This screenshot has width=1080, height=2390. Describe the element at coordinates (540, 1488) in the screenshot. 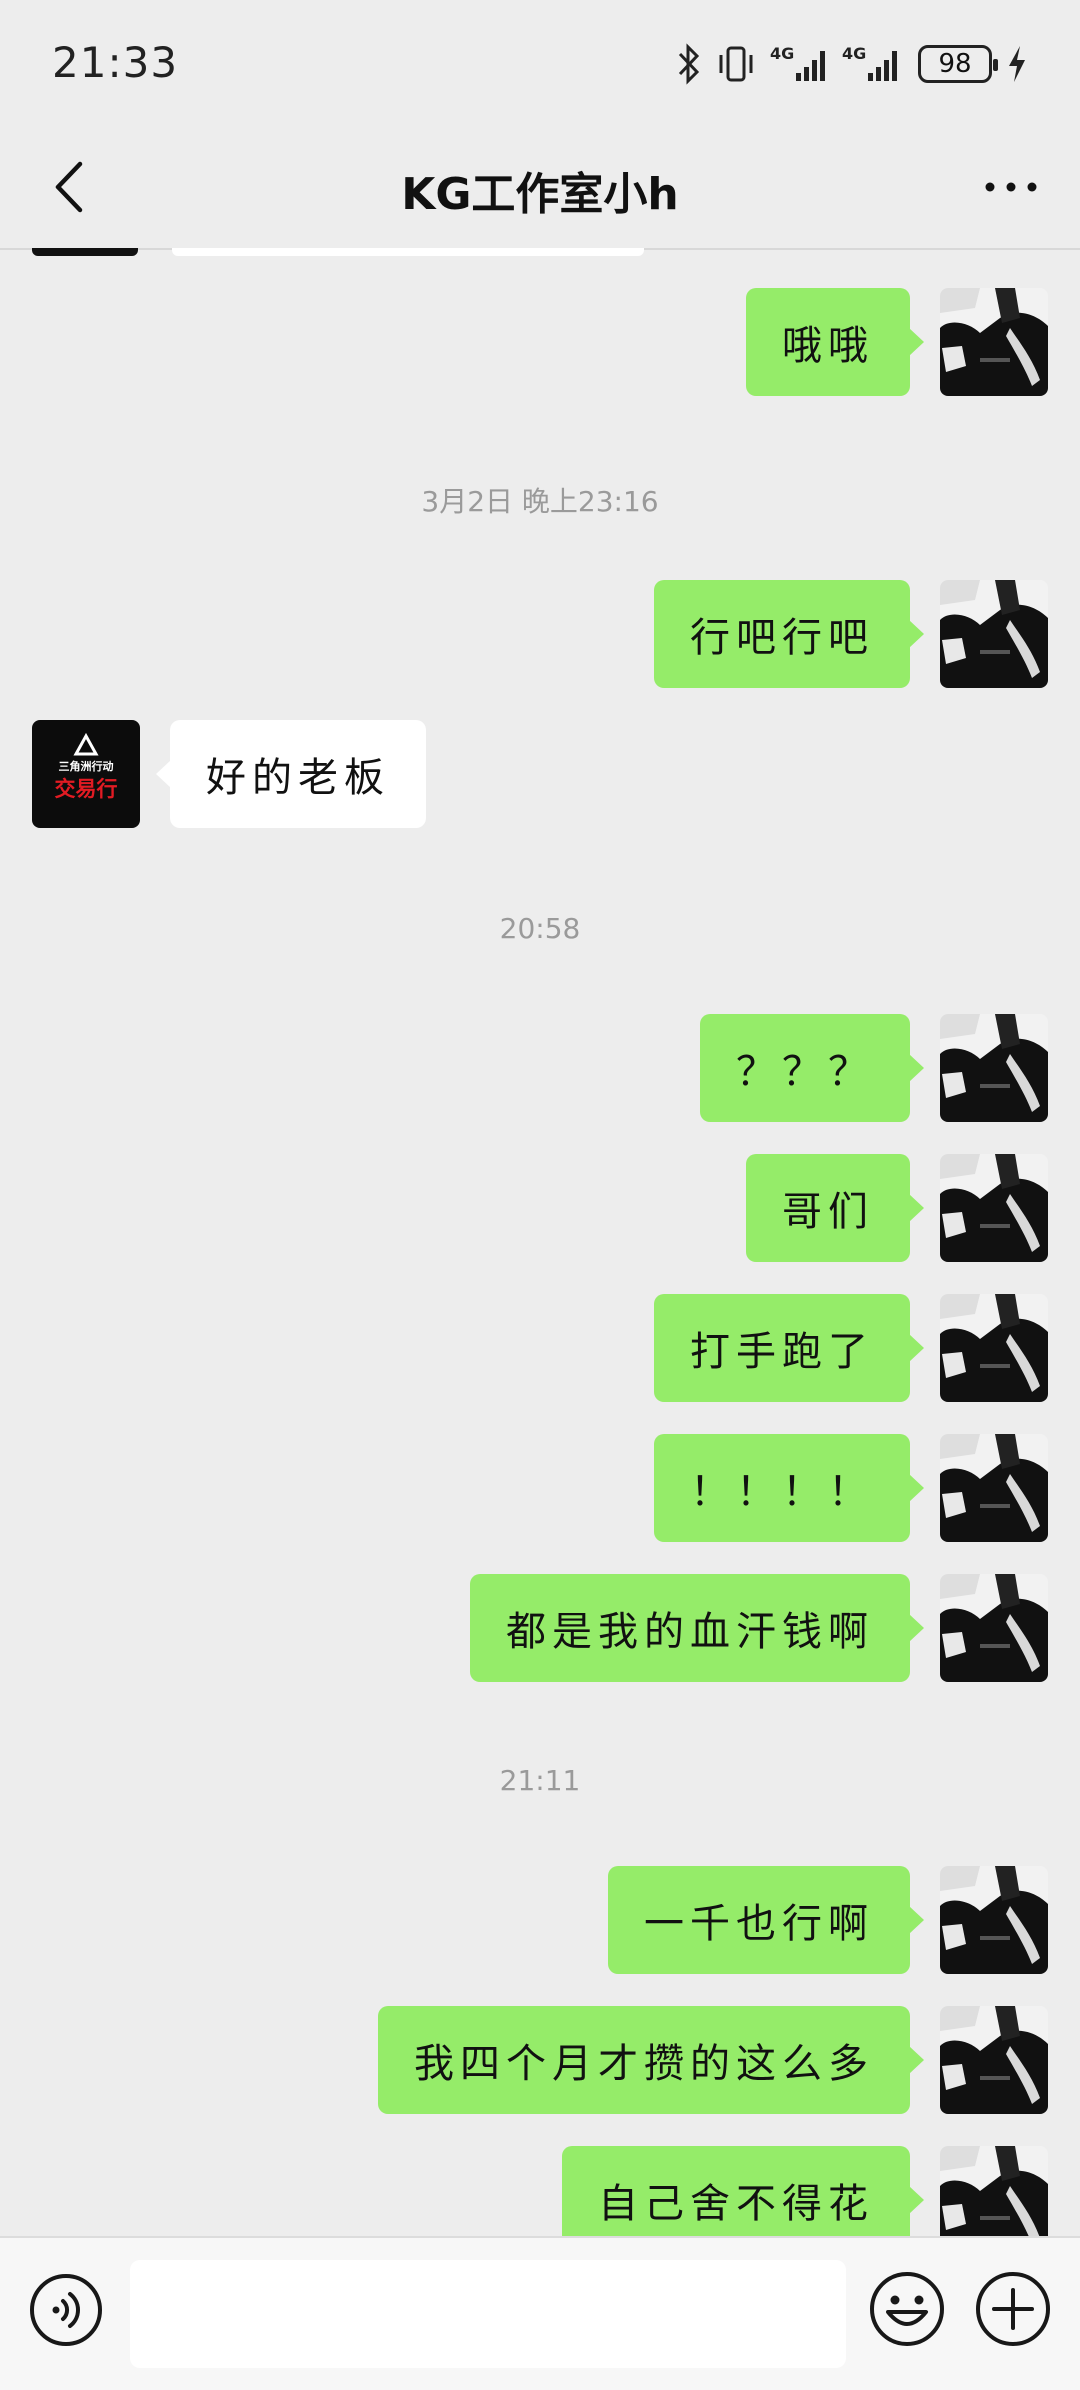

I see `message-row: ！！！！` at that location.